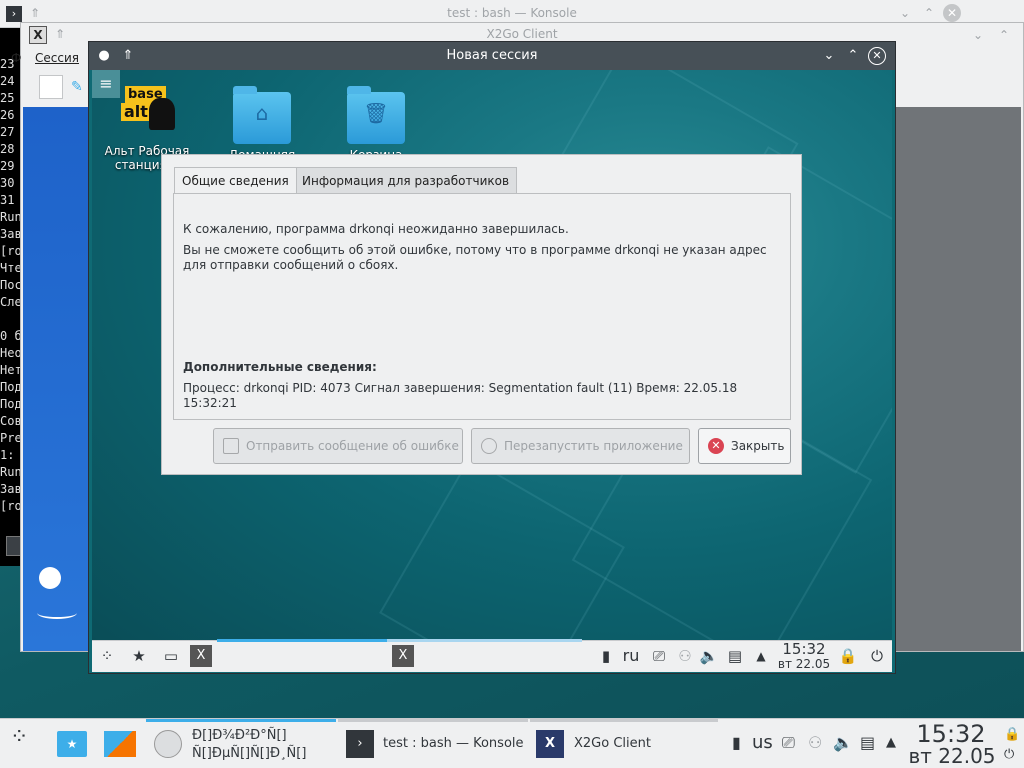  What do you see at coordinates (162, 114) in the screenshot?
I see `penguin-icon` at bounding box center [162, 114].